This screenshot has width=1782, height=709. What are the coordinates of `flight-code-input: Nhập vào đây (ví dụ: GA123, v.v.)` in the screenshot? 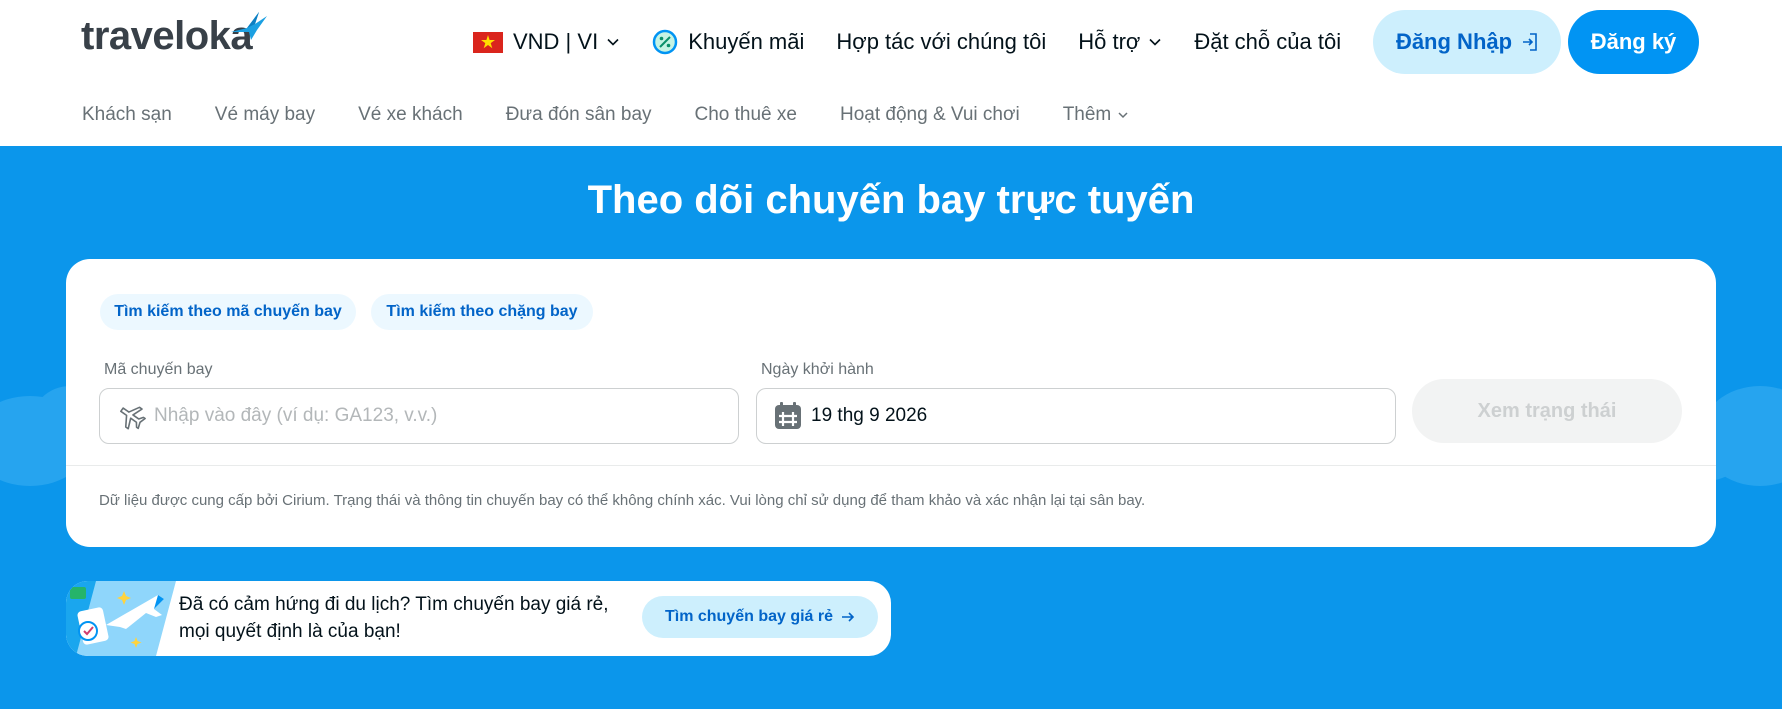 It's located at (419, 416).